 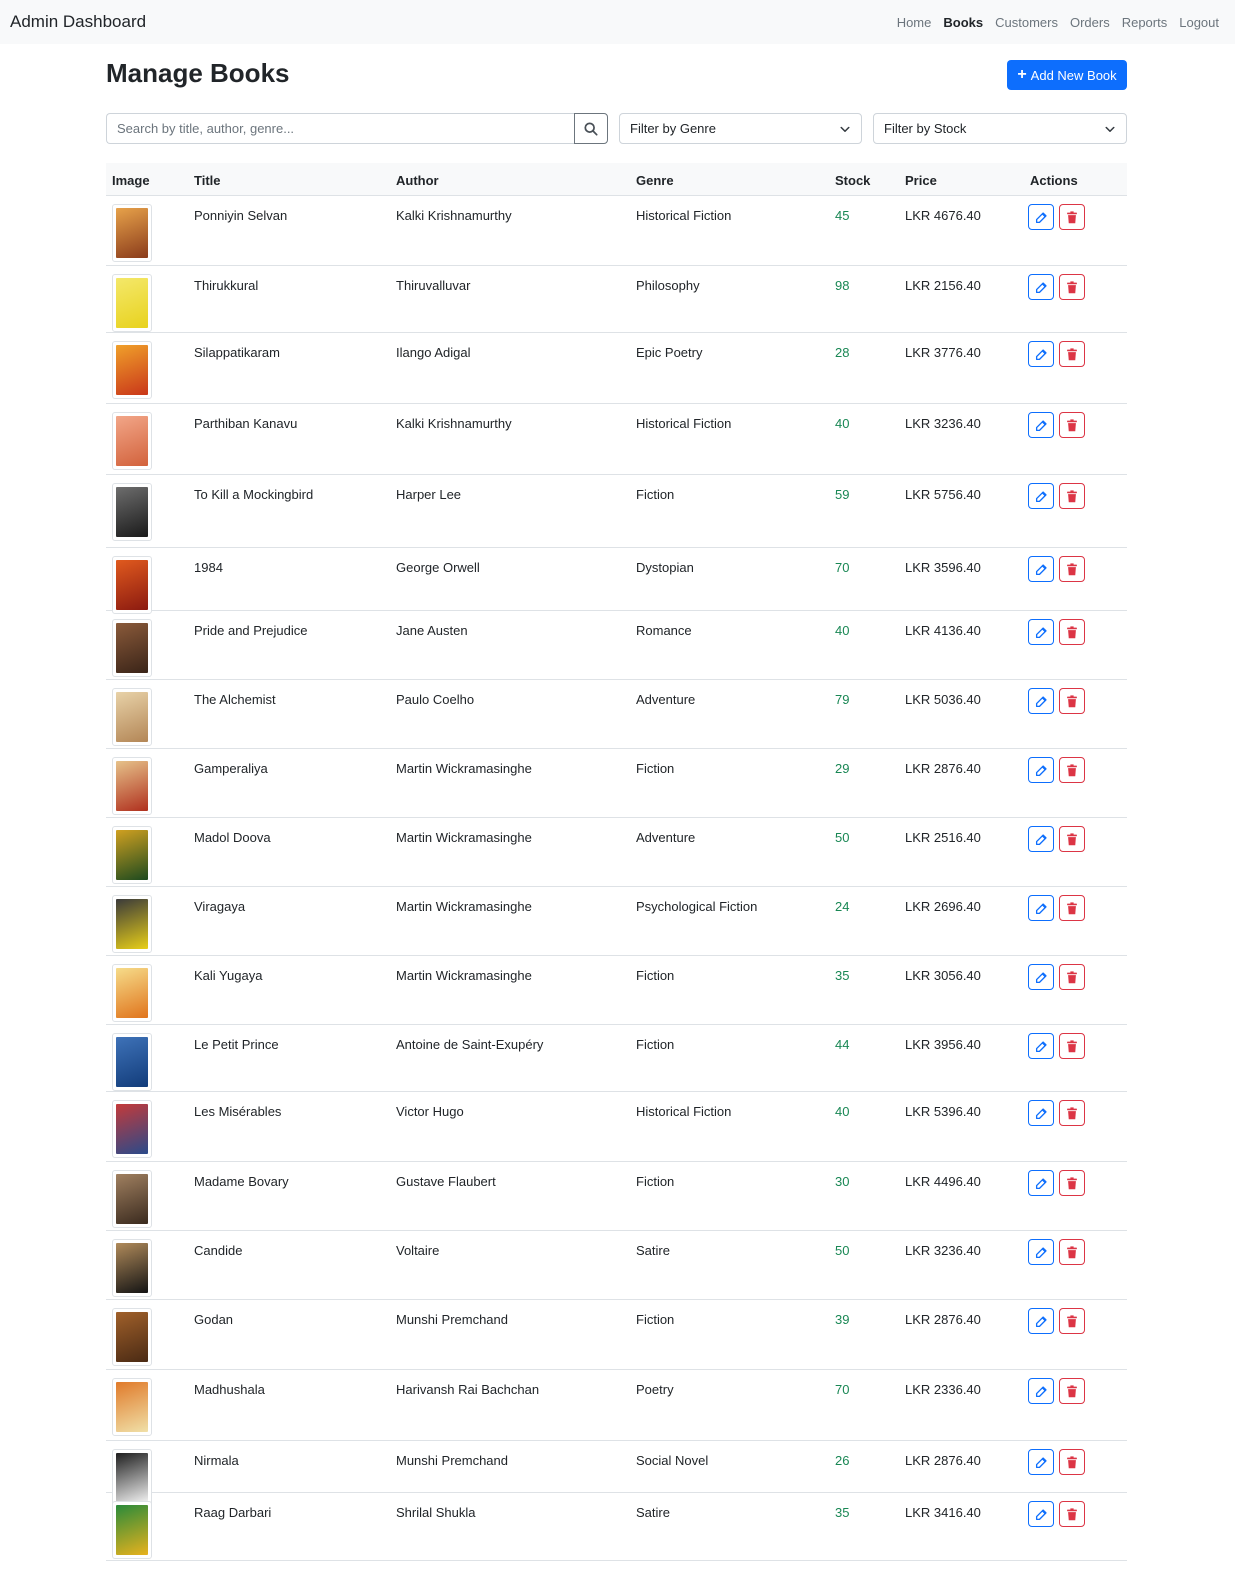 What do you see at coordinates (436, 1512) in the screenshot?
I see `book-author: Shrilal Shukla` at bounding box center [436, 1512].